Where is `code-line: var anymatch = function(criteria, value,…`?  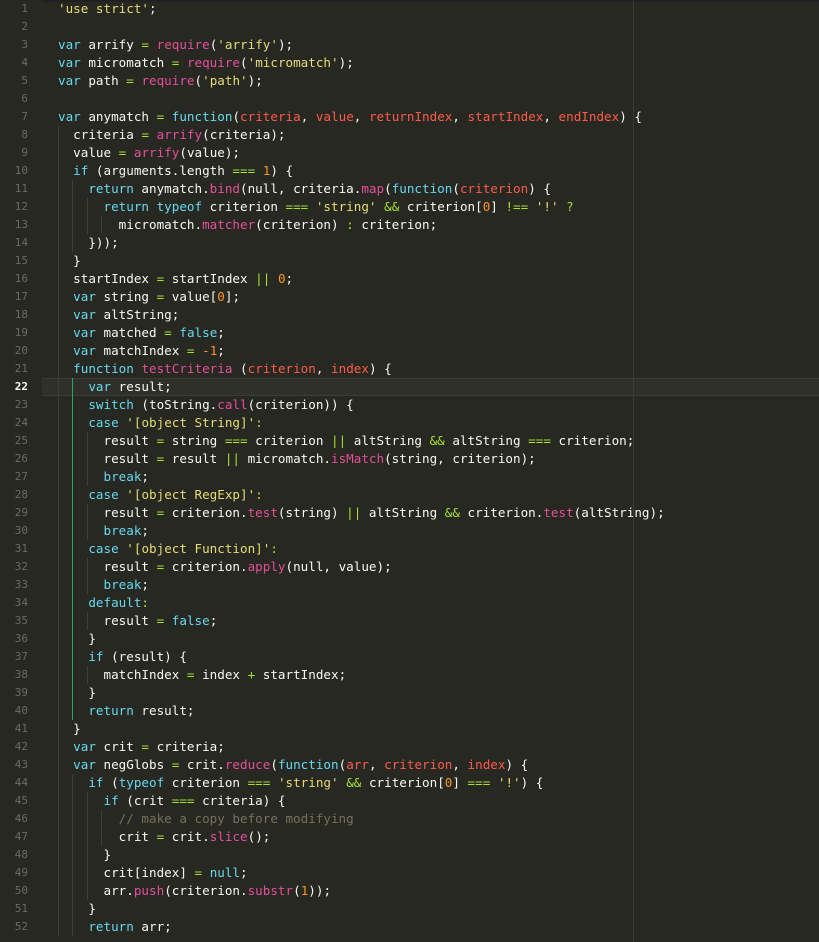 code-line: var anymatch = function(criteria, value,… is located at coordinates (430, 117).